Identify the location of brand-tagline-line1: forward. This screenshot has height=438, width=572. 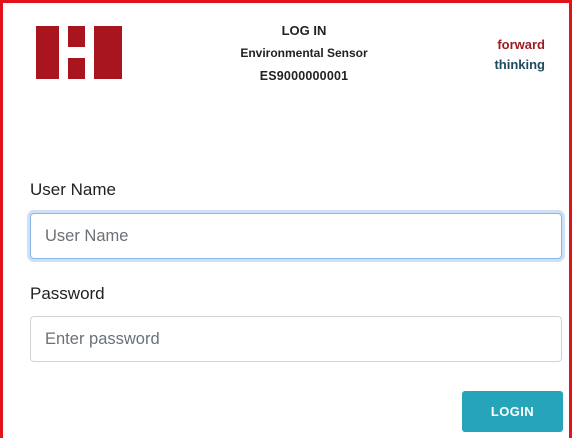
(521, 44).